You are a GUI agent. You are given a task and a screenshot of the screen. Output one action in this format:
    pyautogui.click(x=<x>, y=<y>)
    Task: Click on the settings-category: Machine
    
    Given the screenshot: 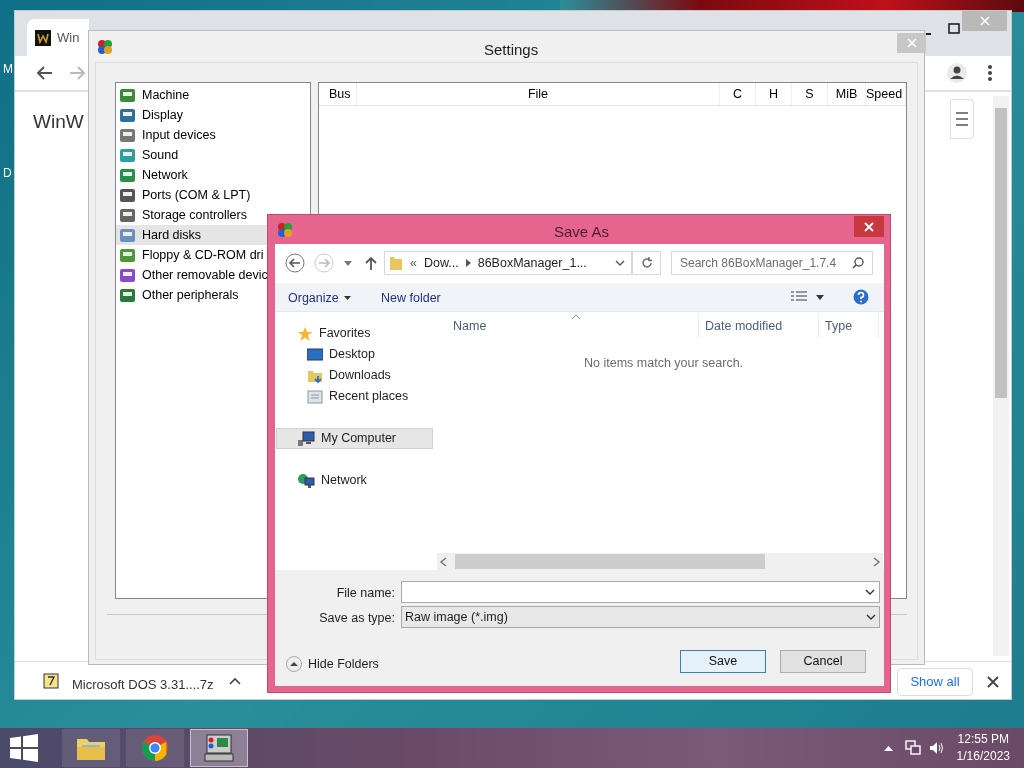 What is the action you would take?
    pyautogui.click(x=213, y=95)
    